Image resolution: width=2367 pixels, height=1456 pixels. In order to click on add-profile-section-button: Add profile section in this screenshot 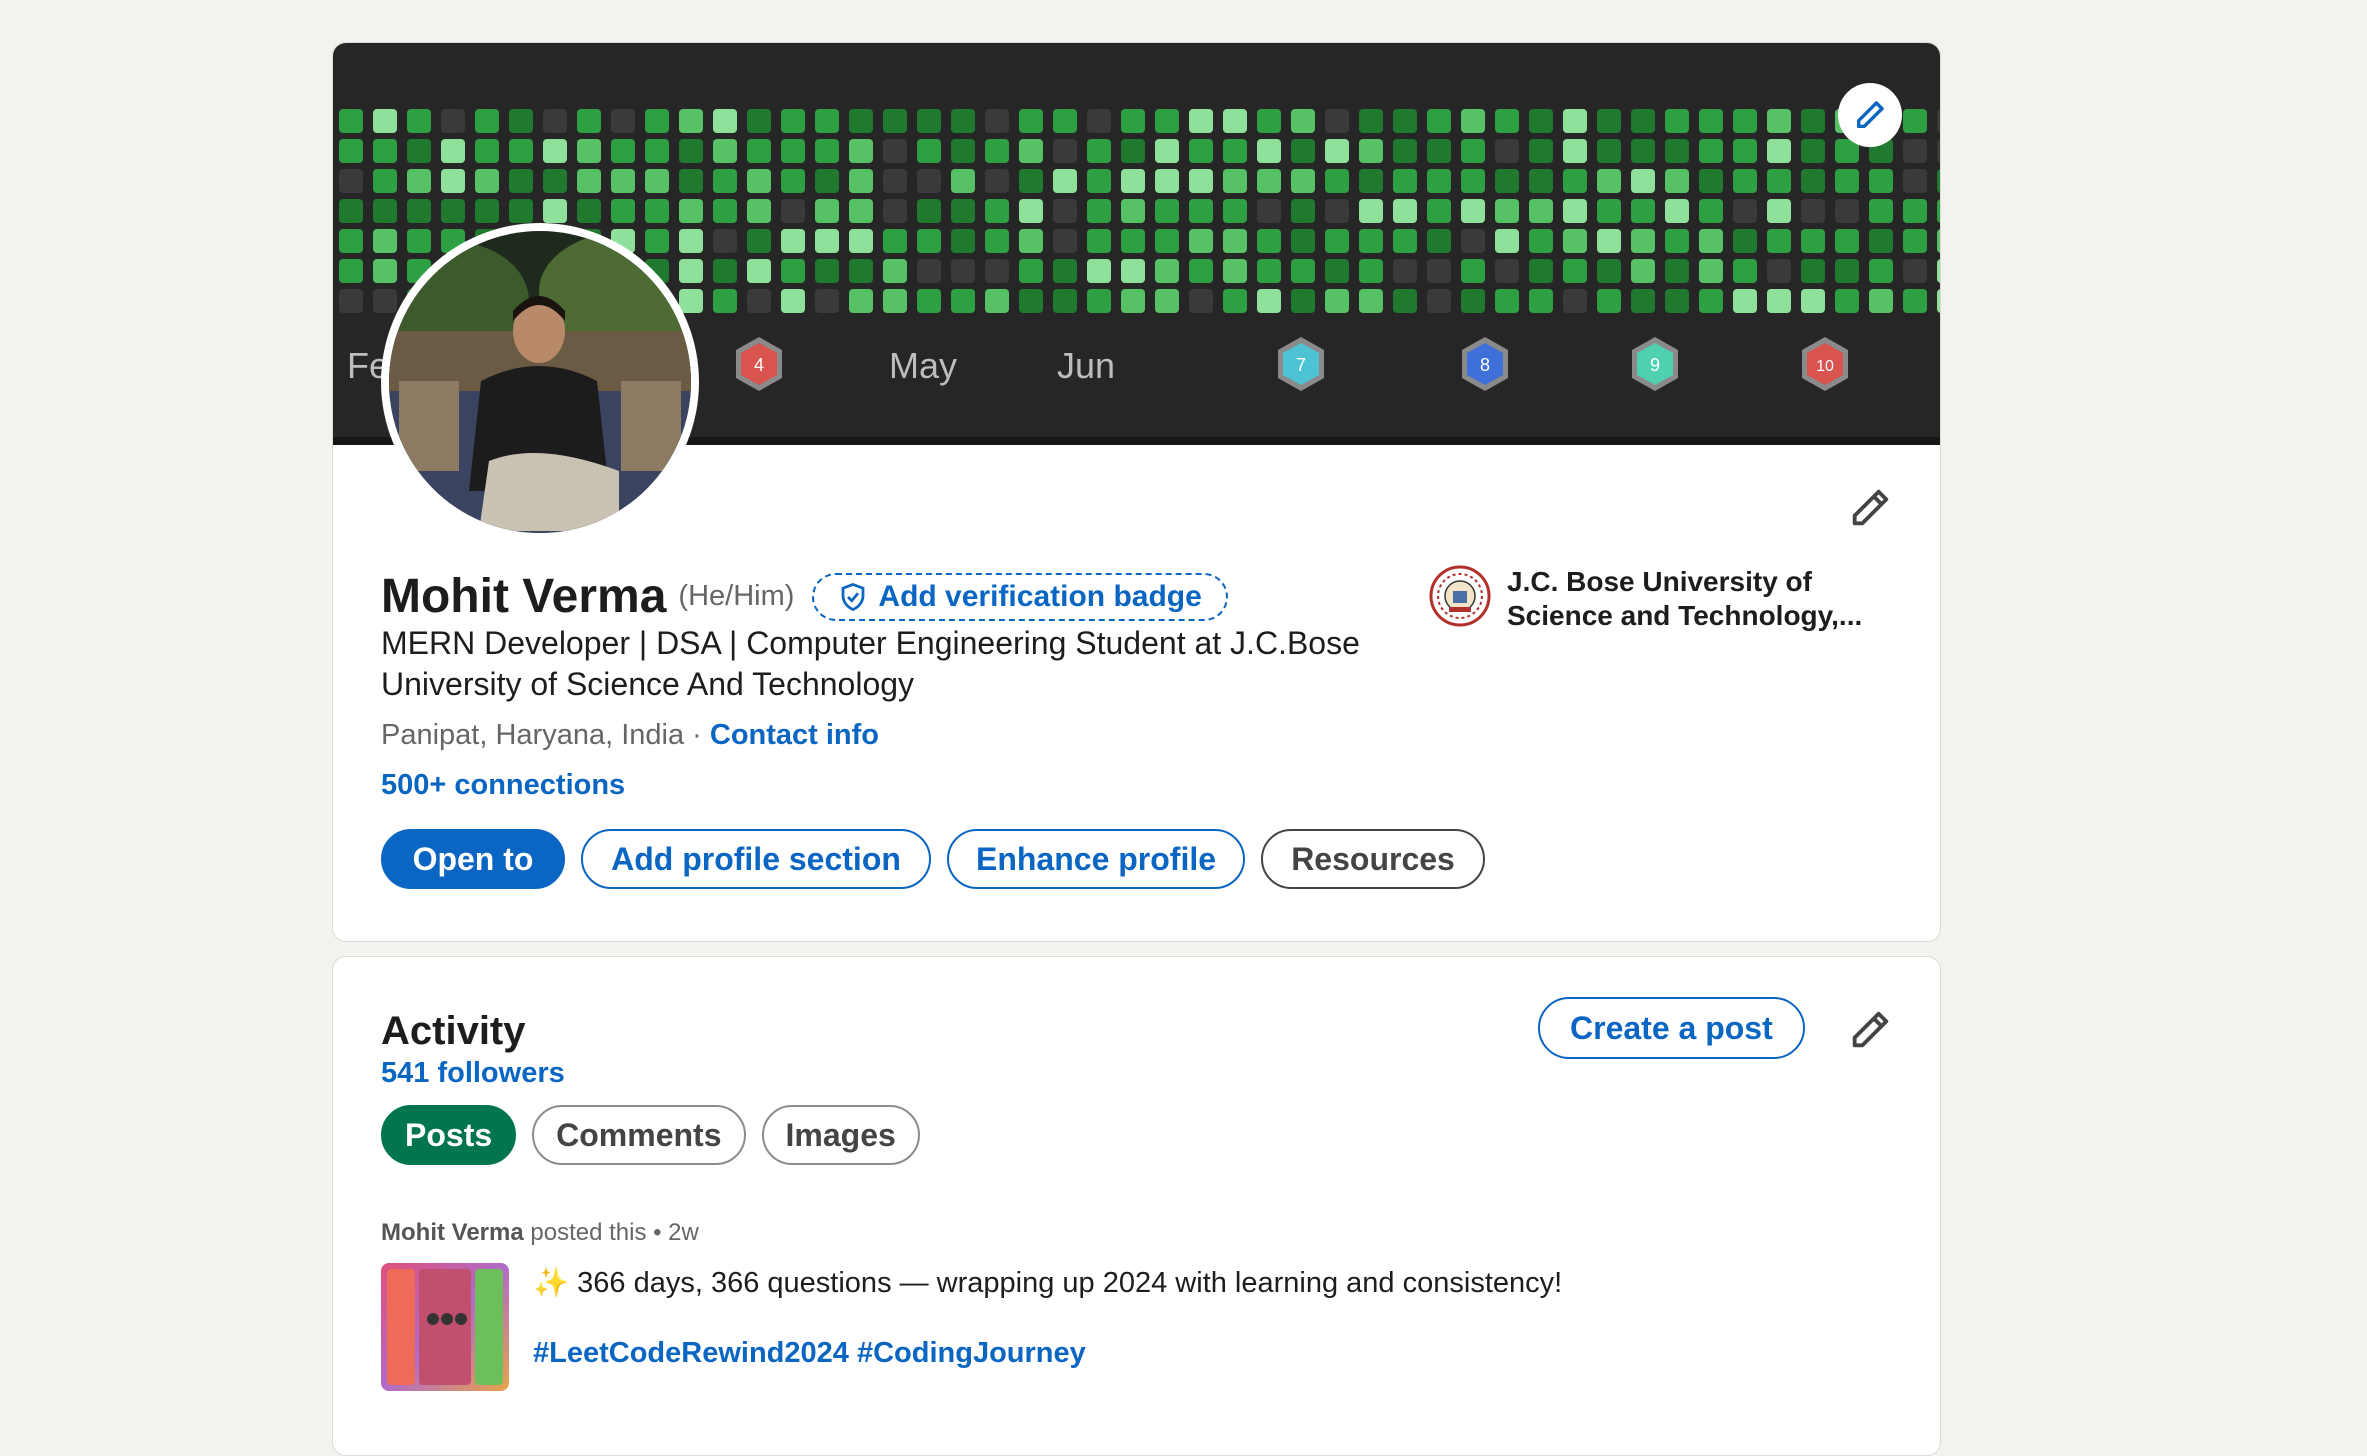, I will do `click(756, 859)`.